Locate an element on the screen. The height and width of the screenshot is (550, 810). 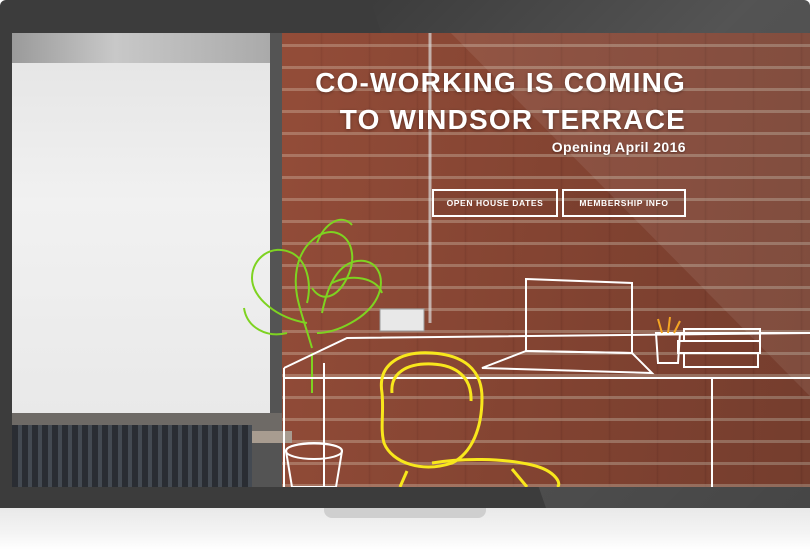
hero-title-line-2: TO WINDSOR TERRACE is located at coordinates (512, 119).